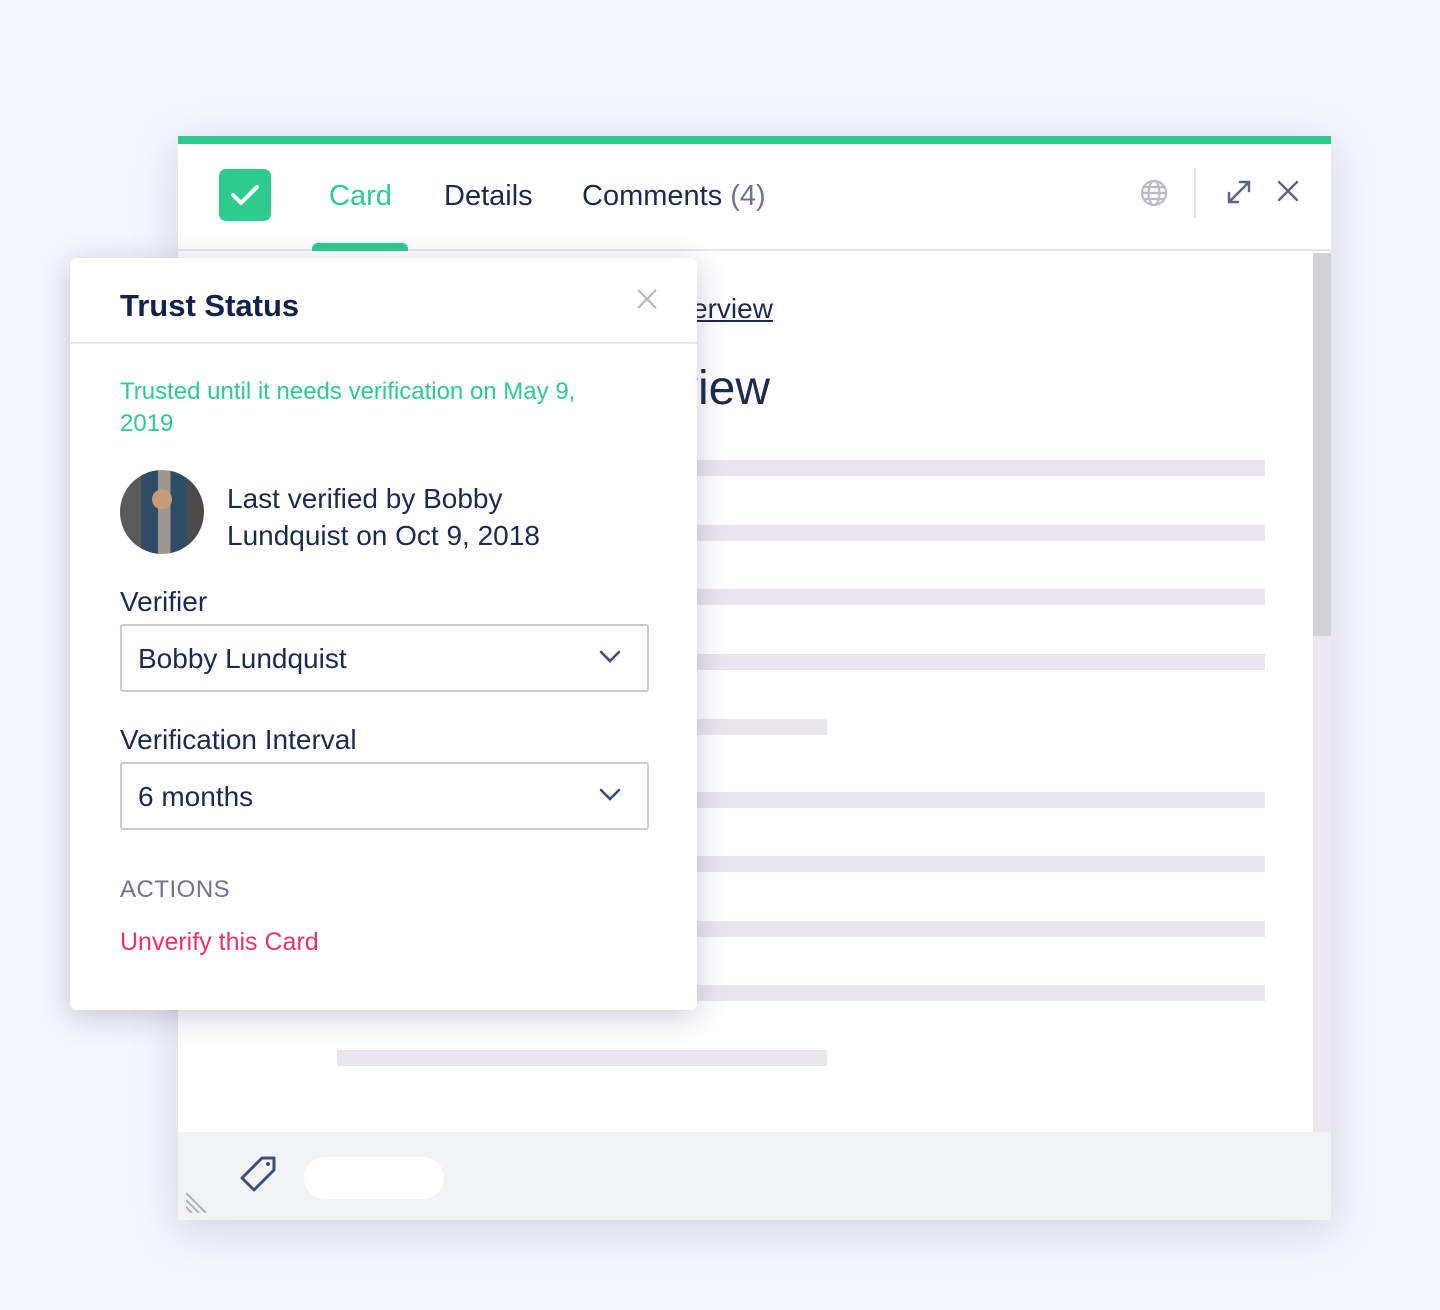 The image size is (1440, 1310). I want to click on tab-comments-label: Comments, so click(652, 196).